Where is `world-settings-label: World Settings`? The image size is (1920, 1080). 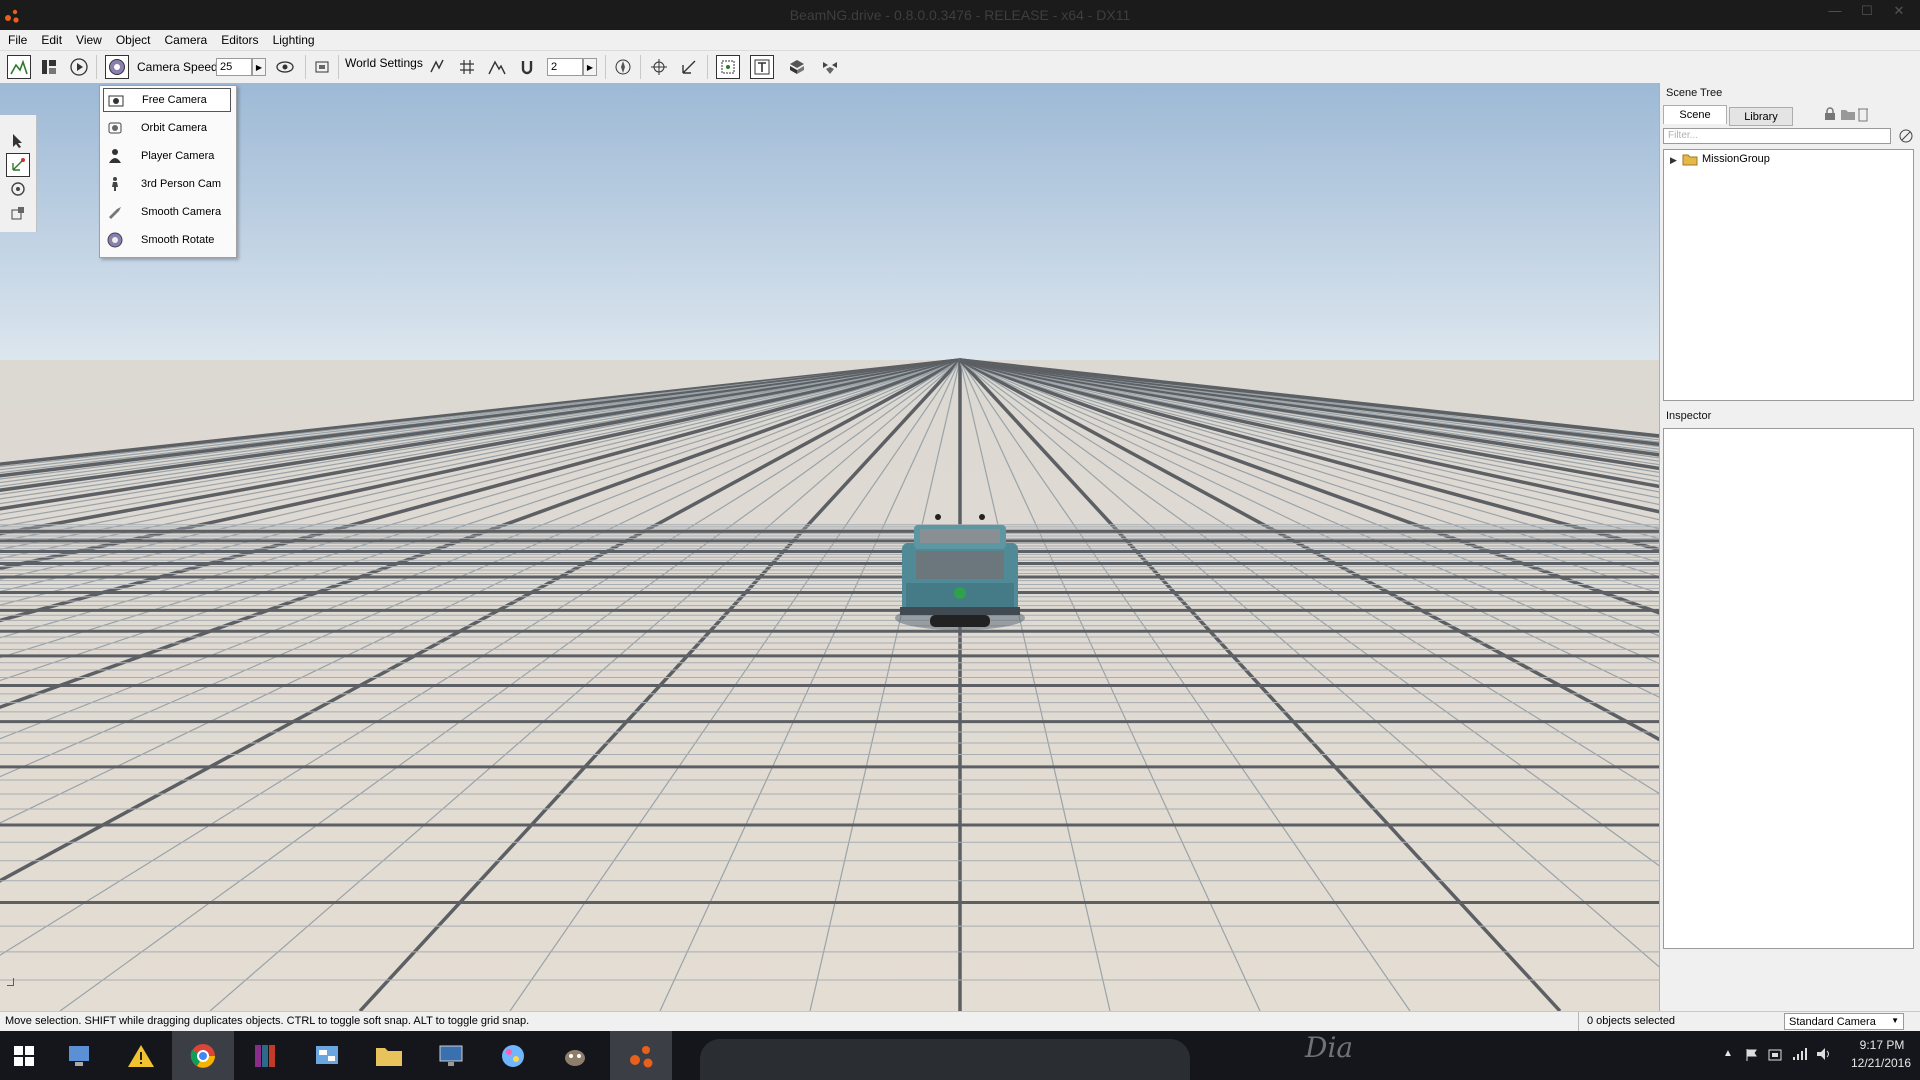
world-settings-label: World Settings is located at coordinates (384, 63).